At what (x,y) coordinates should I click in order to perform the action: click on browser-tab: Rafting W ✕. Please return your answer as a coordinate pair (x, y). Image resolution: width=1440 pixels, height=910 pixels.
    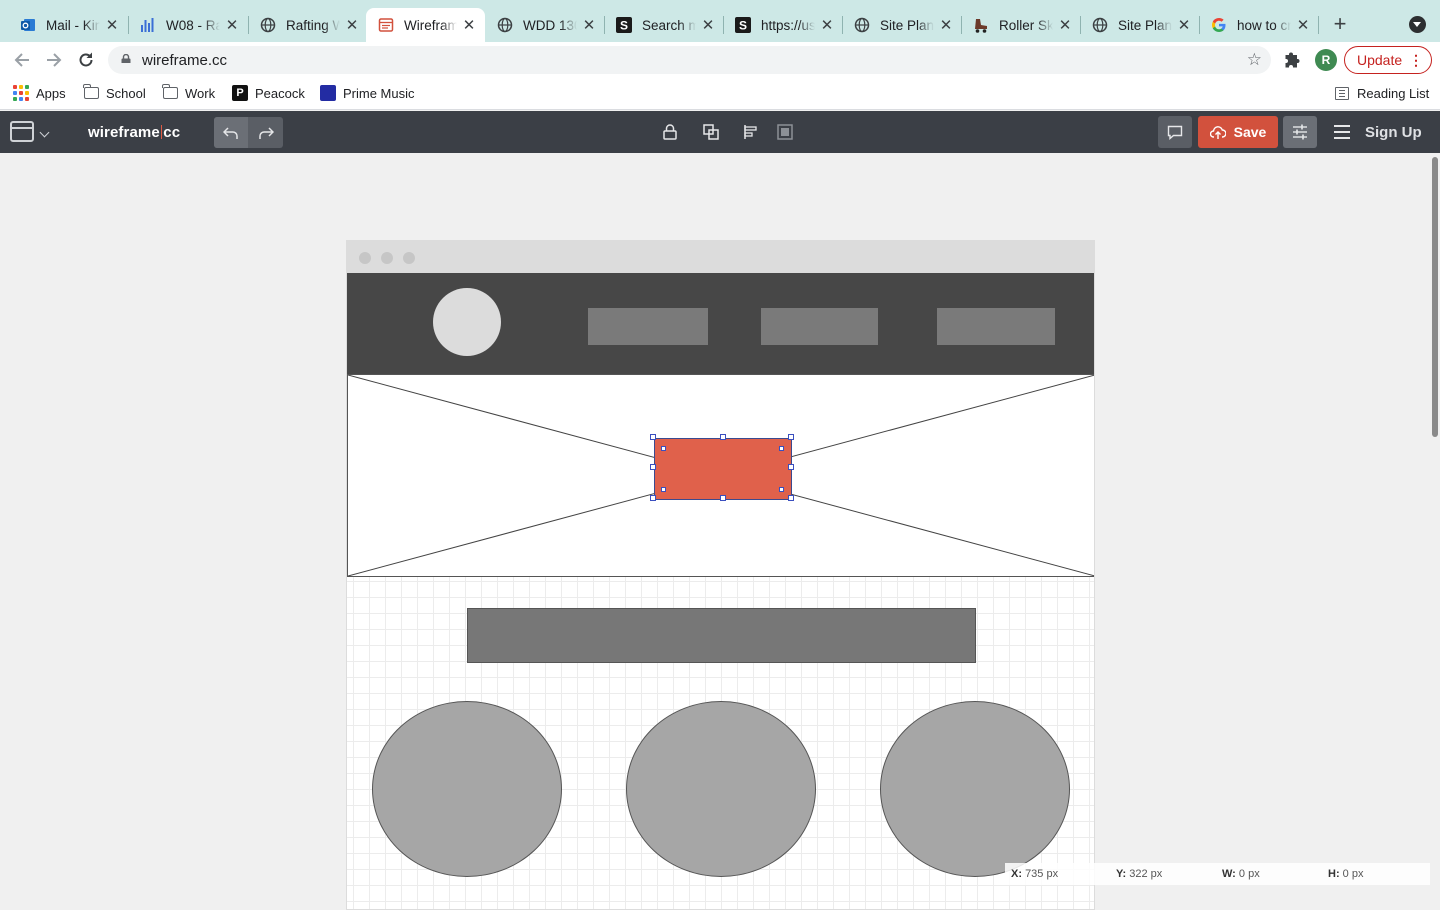
    Looking at the image, I should click on (308, 25).